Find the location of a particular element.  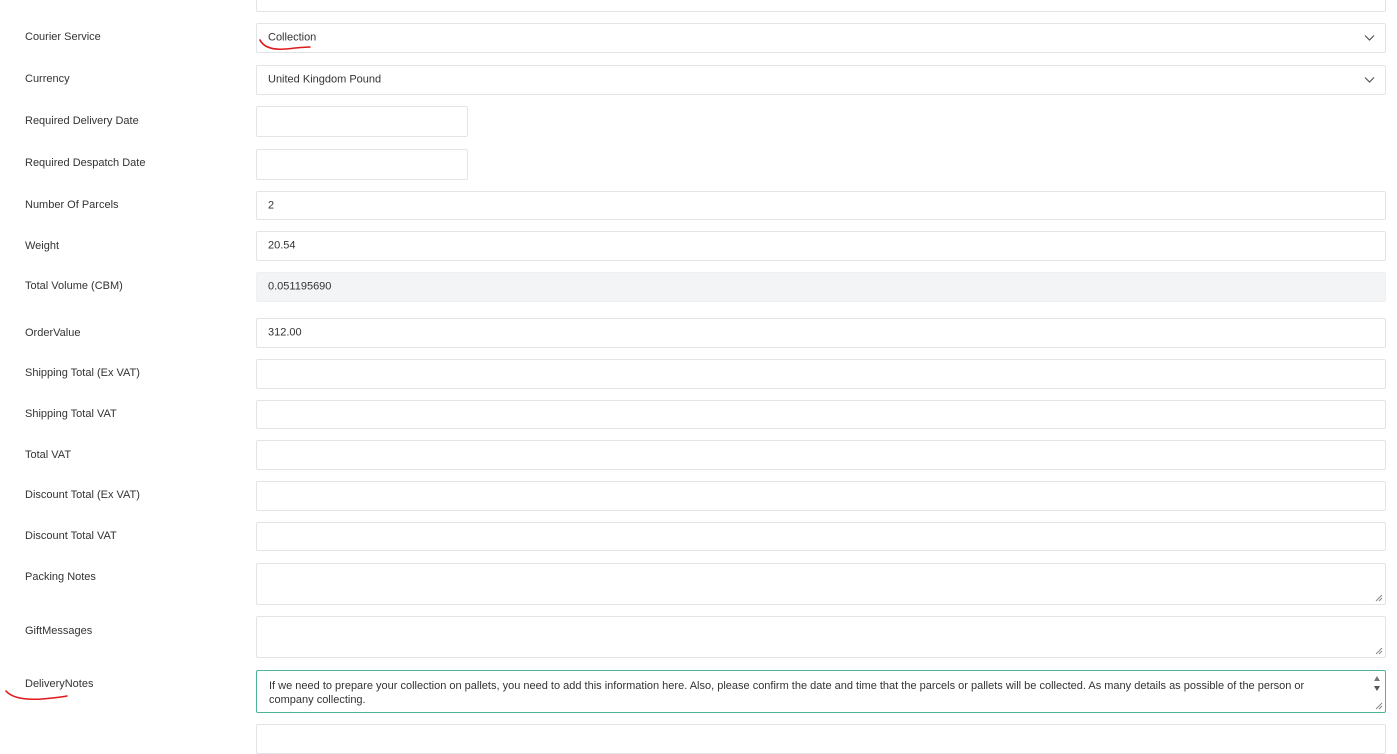

scroll-down-arrow-icon is located at coordinates (1377, 688).